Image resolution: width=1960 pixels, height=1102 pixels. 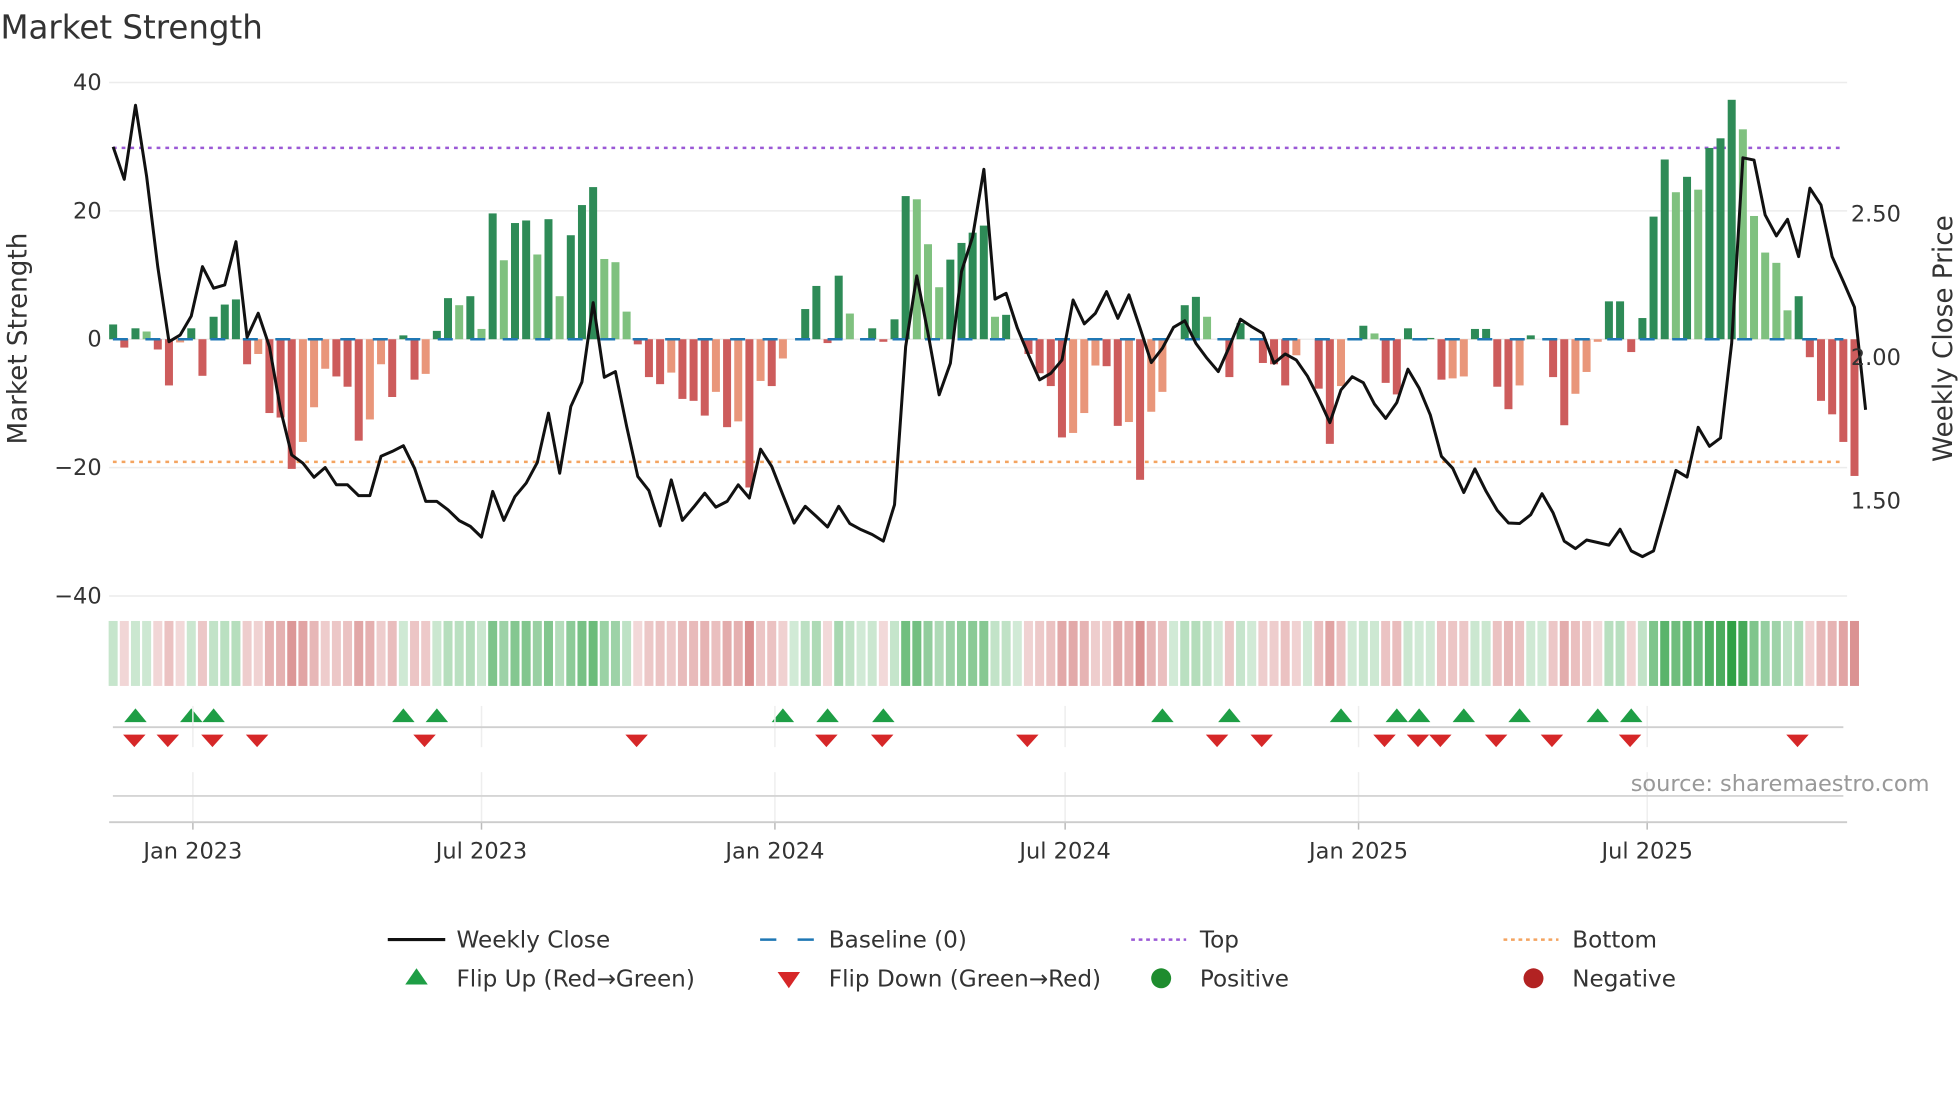 What do you see at coordinates (1645, 851) in the screenshot?
I see `x-tick-label: Jul 2025` at bounding box center [1645, 851].